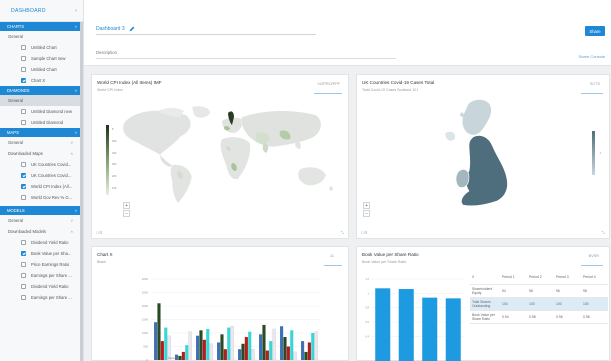 Image resolution: width=611 pixels, height=361 pixels. I want to click on scrollbar-thumb, so click(81, 191).